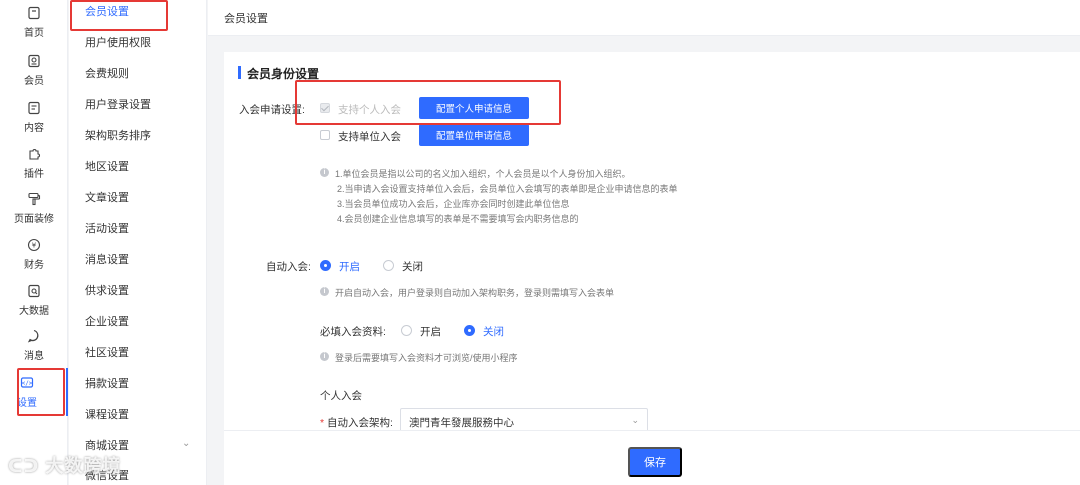 The image size is (1080, 485). Describe the element at coordinates (349, 267) in the screenshot. I see `auto-join-on-label: 开启` at that location.